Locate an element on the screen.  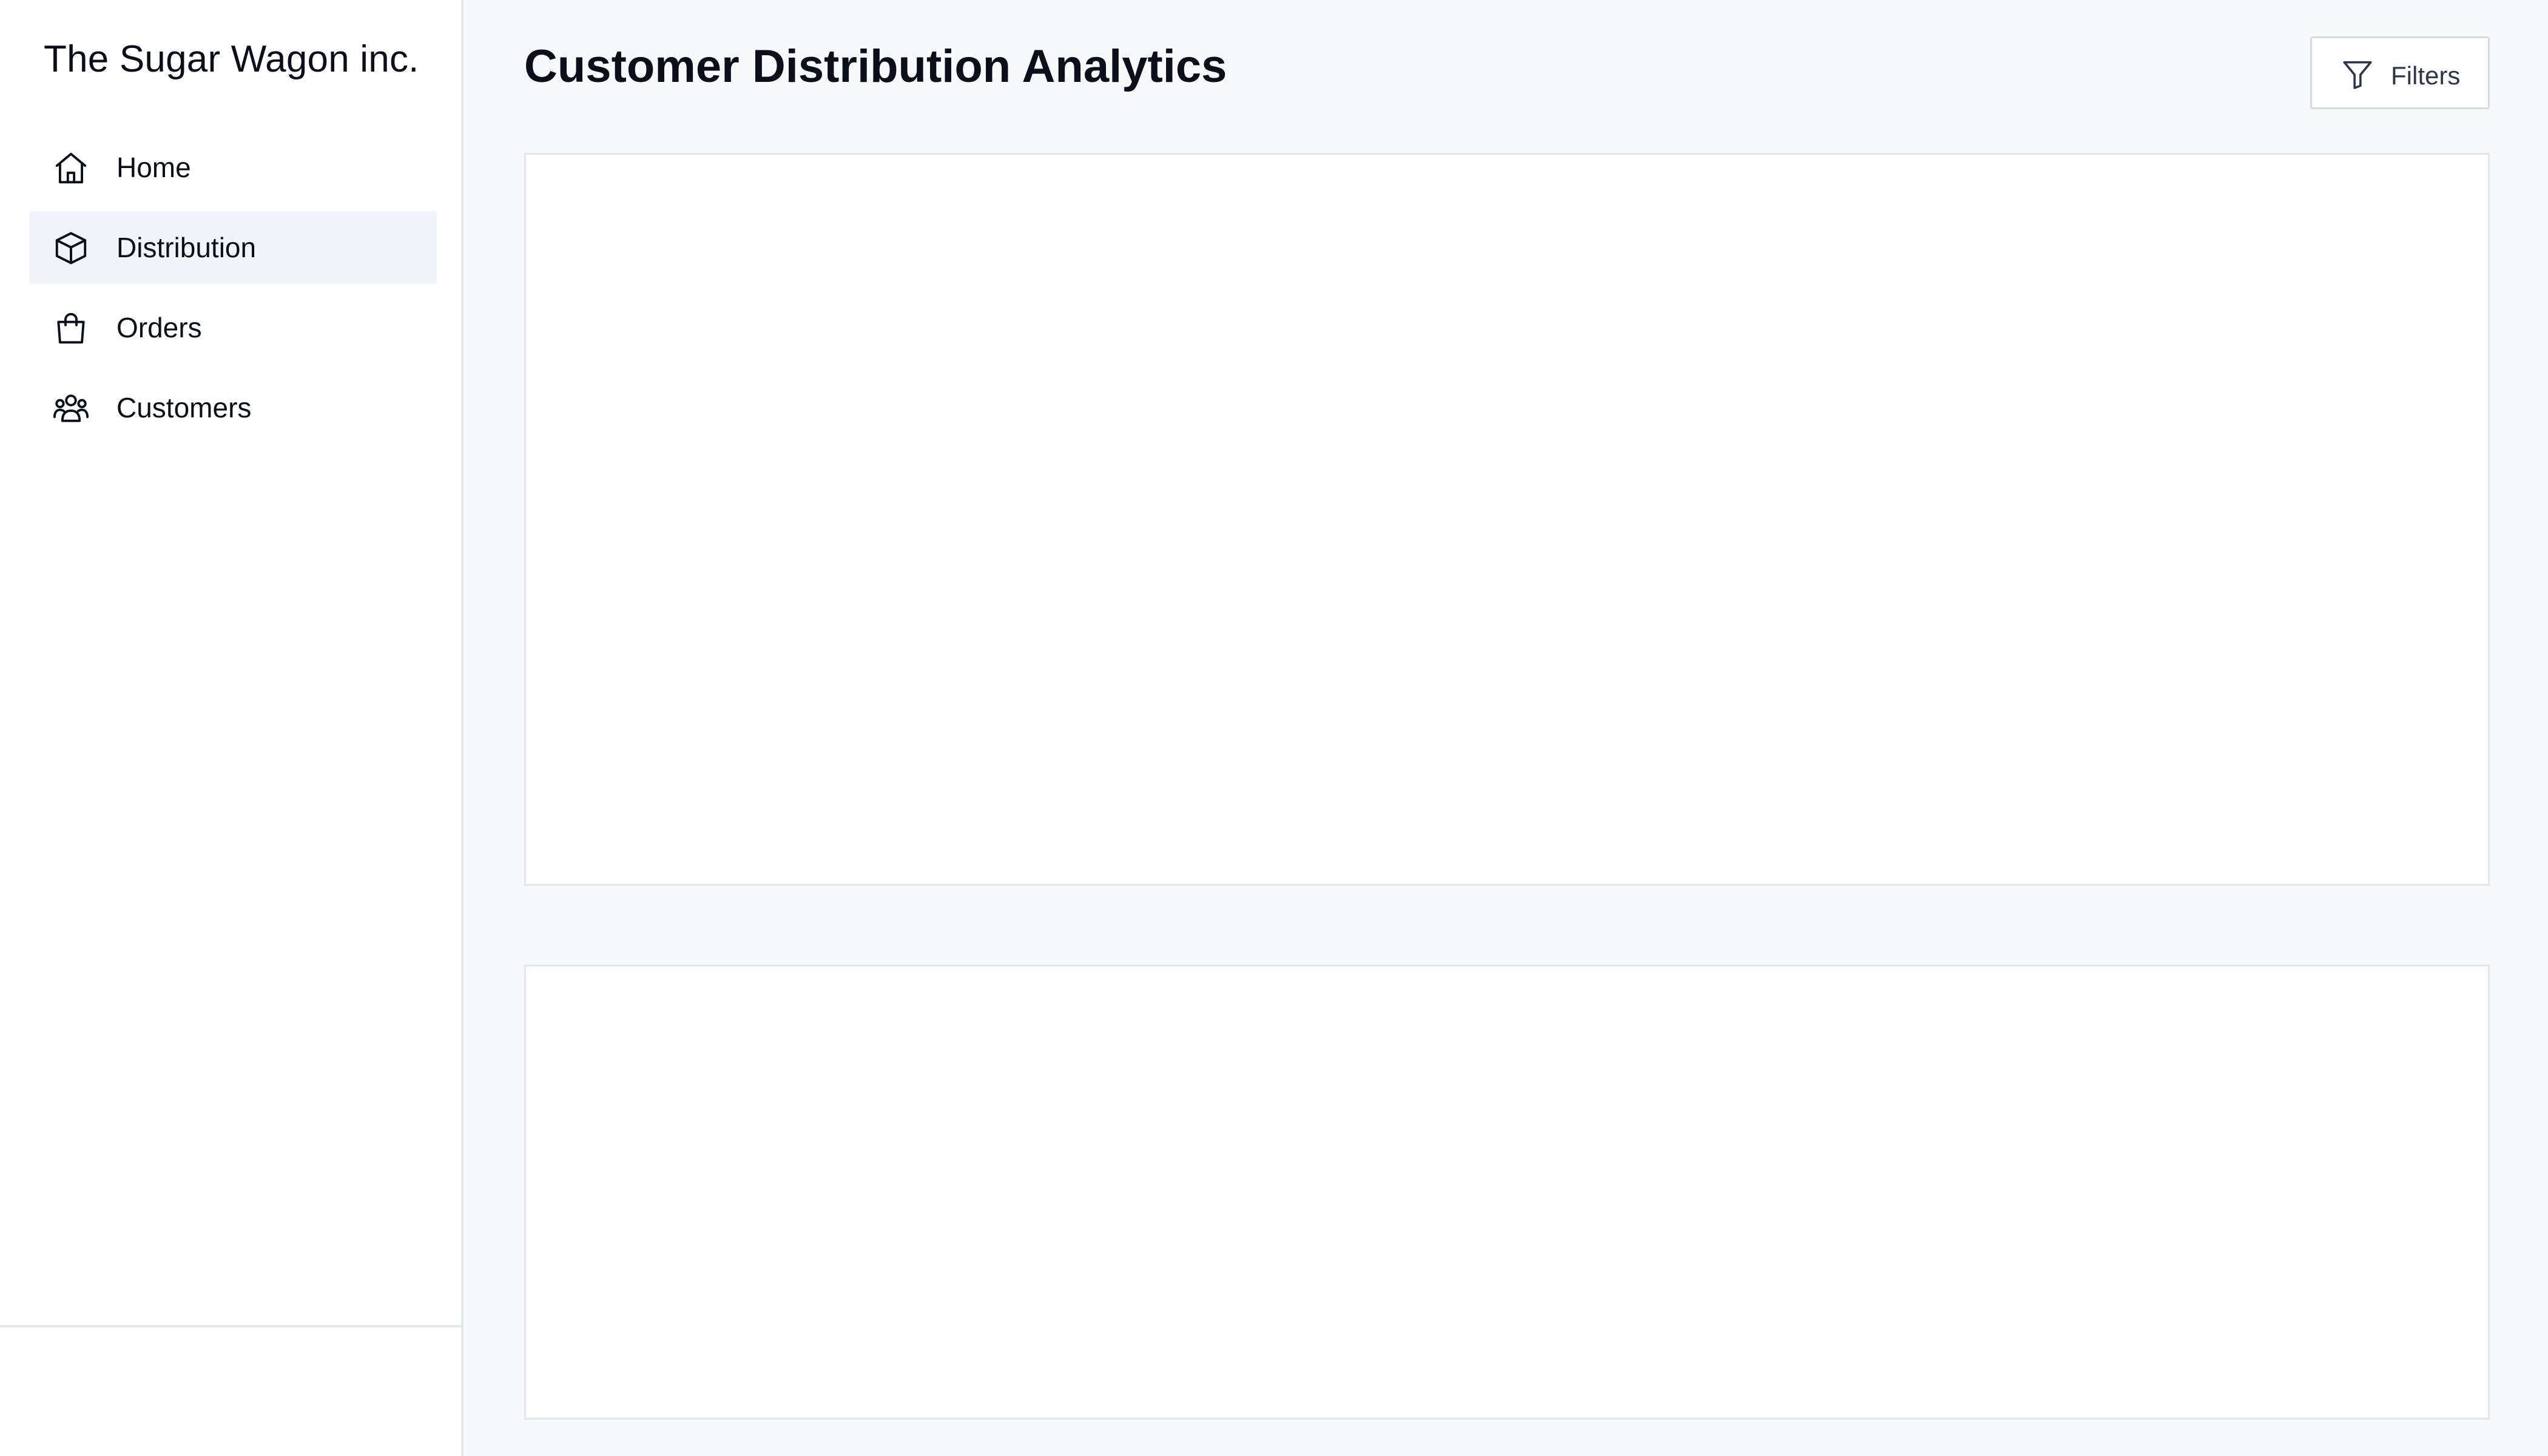
sidebar-footer is located at coordinates (230, 1390).